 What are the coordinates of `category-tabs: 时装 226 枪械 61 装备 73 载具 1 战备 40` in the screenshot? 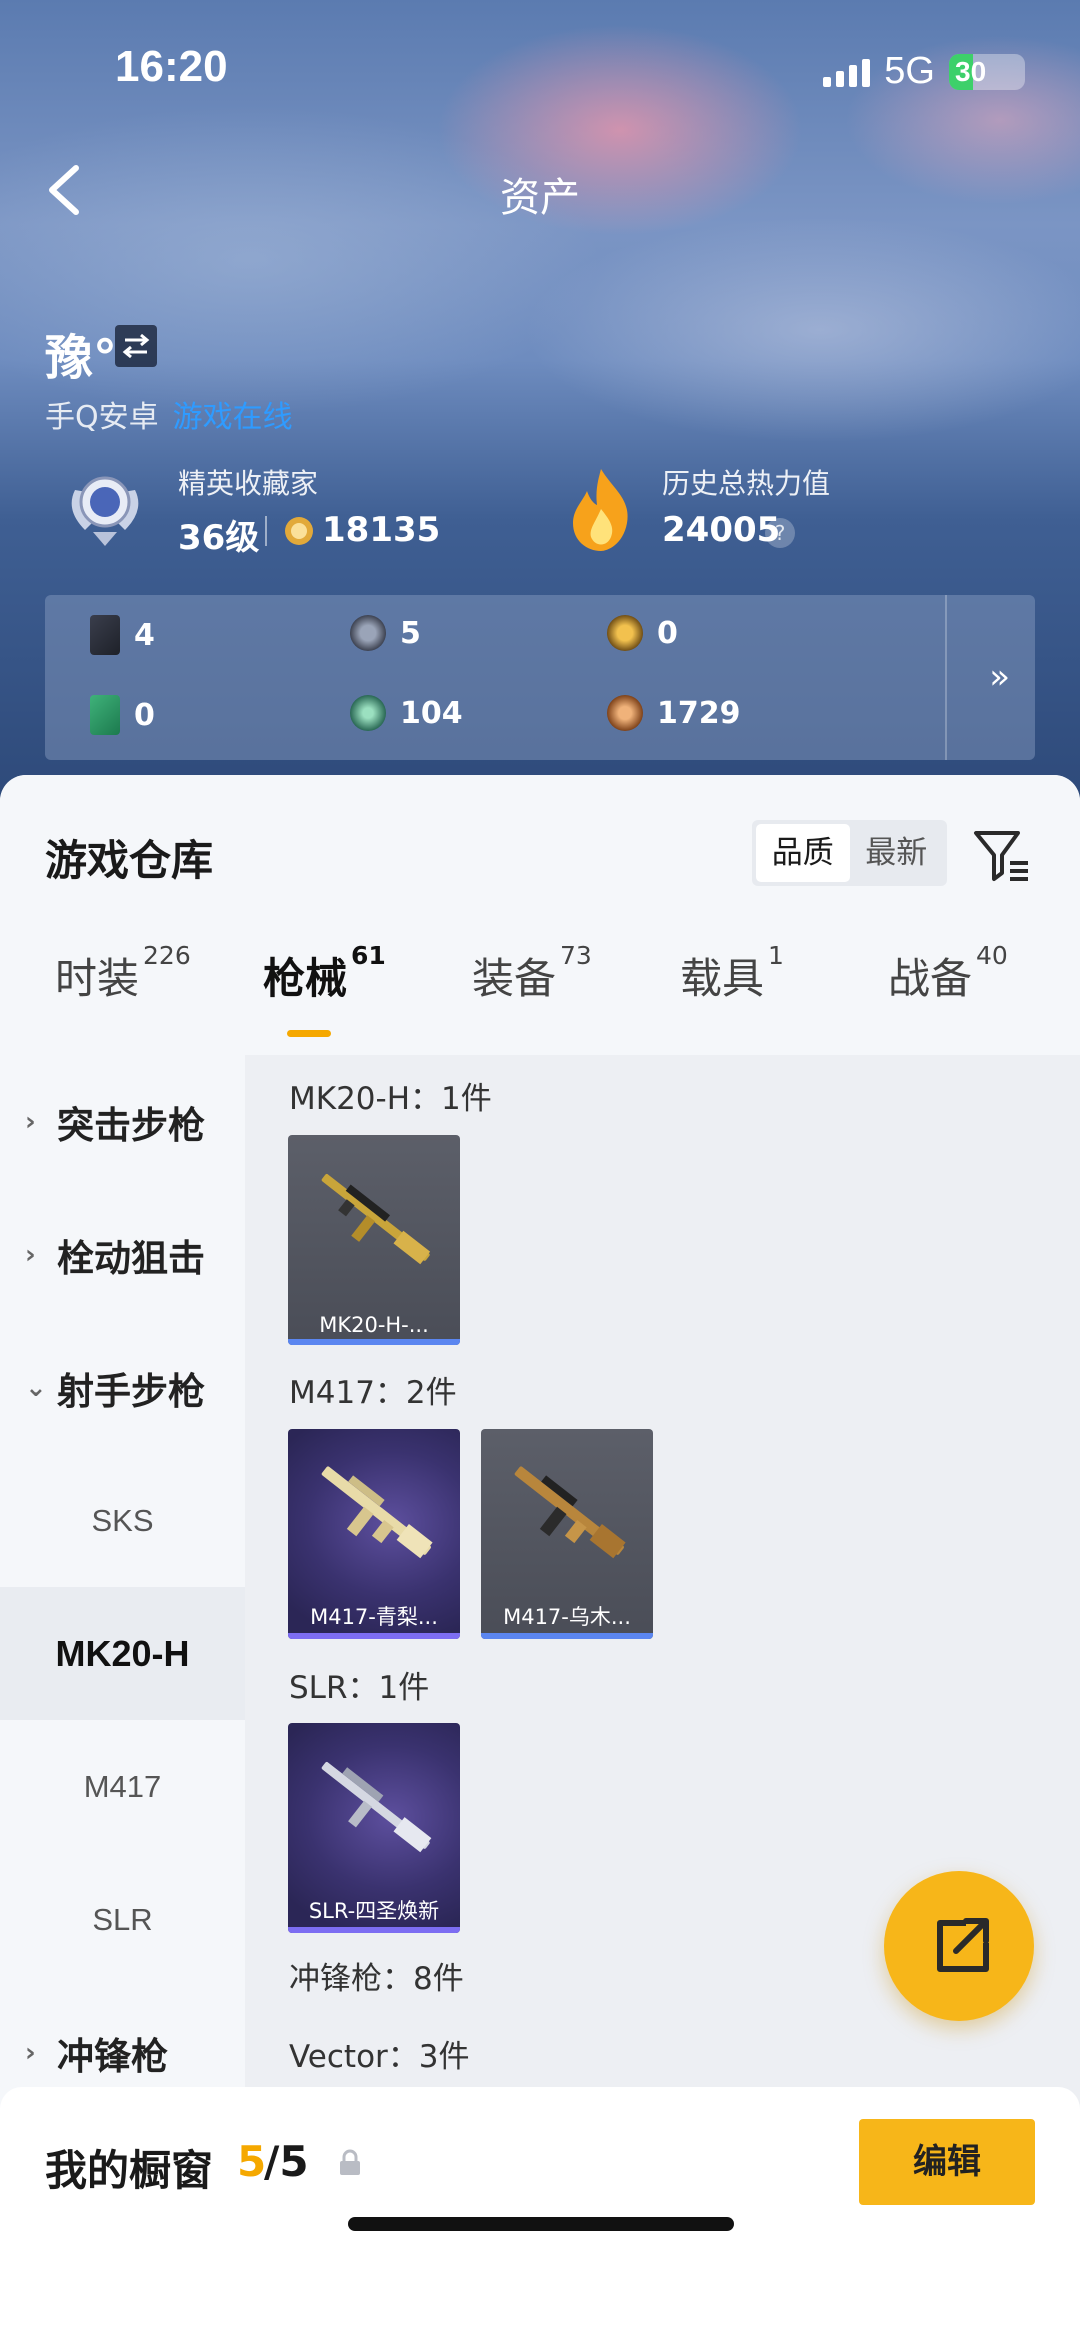 It's located at (540, 993).